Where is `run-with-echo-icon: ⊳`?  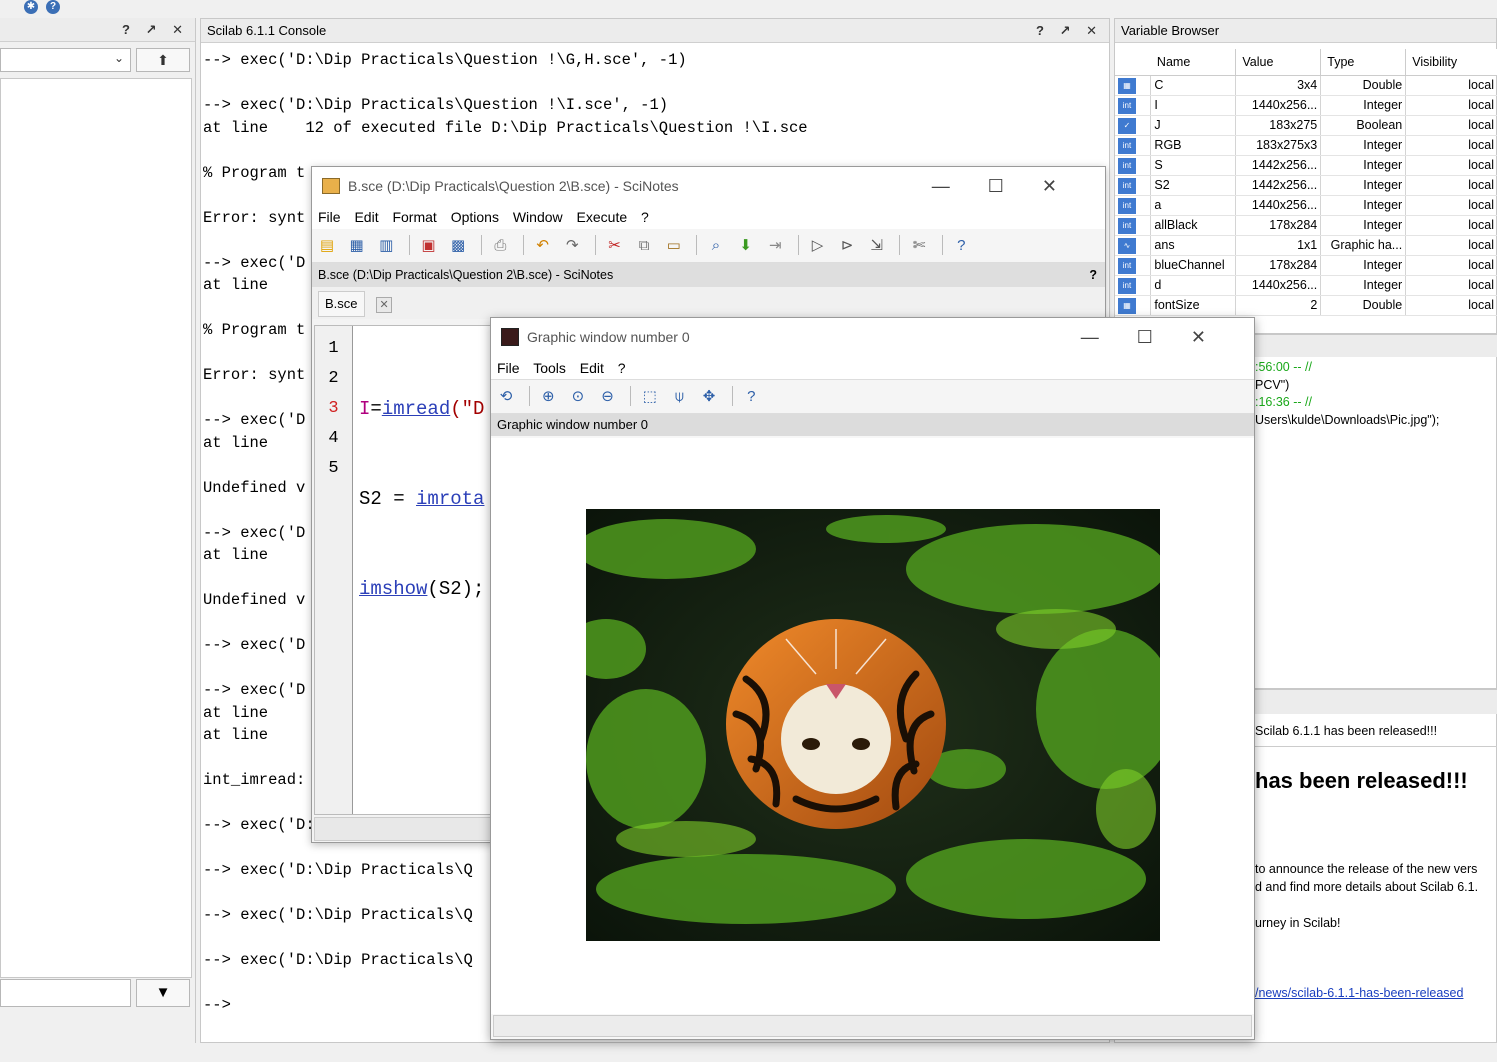 run-with-echo-icon: ⊳ is located at coordinates (847, 246).